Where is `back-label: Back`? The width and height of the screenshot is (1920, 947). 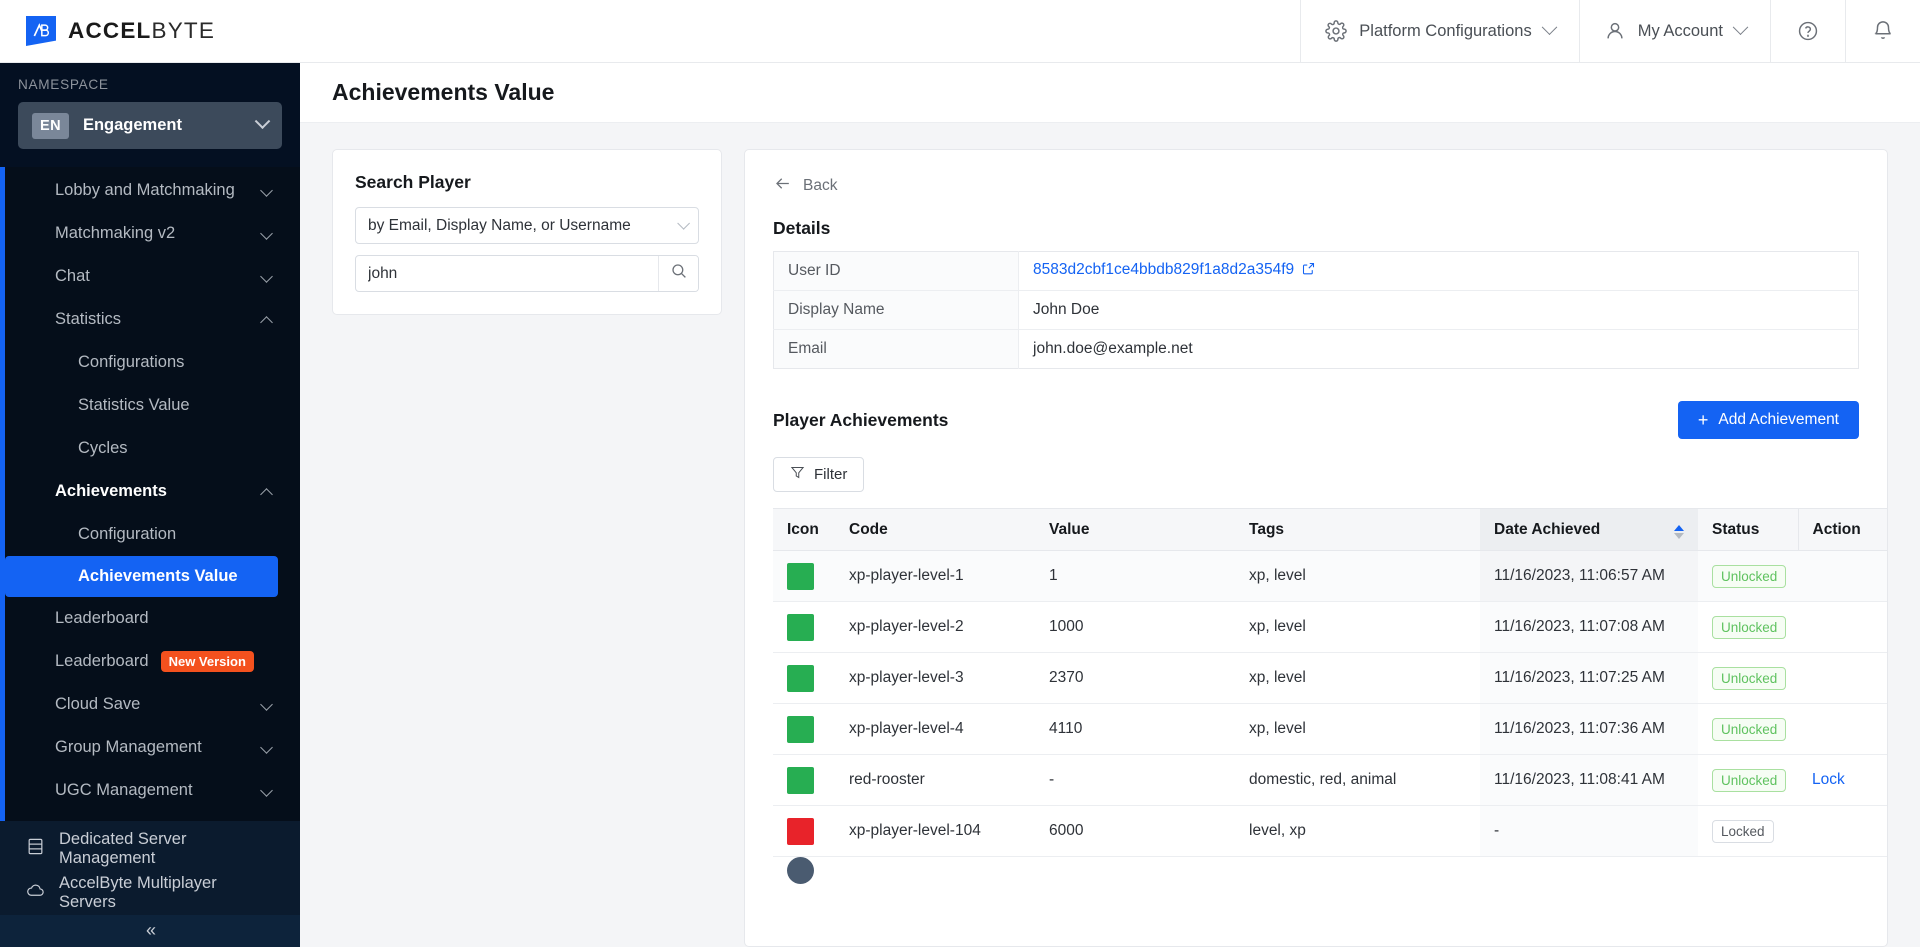
back-label: Back is located at coordinates (820, 185).